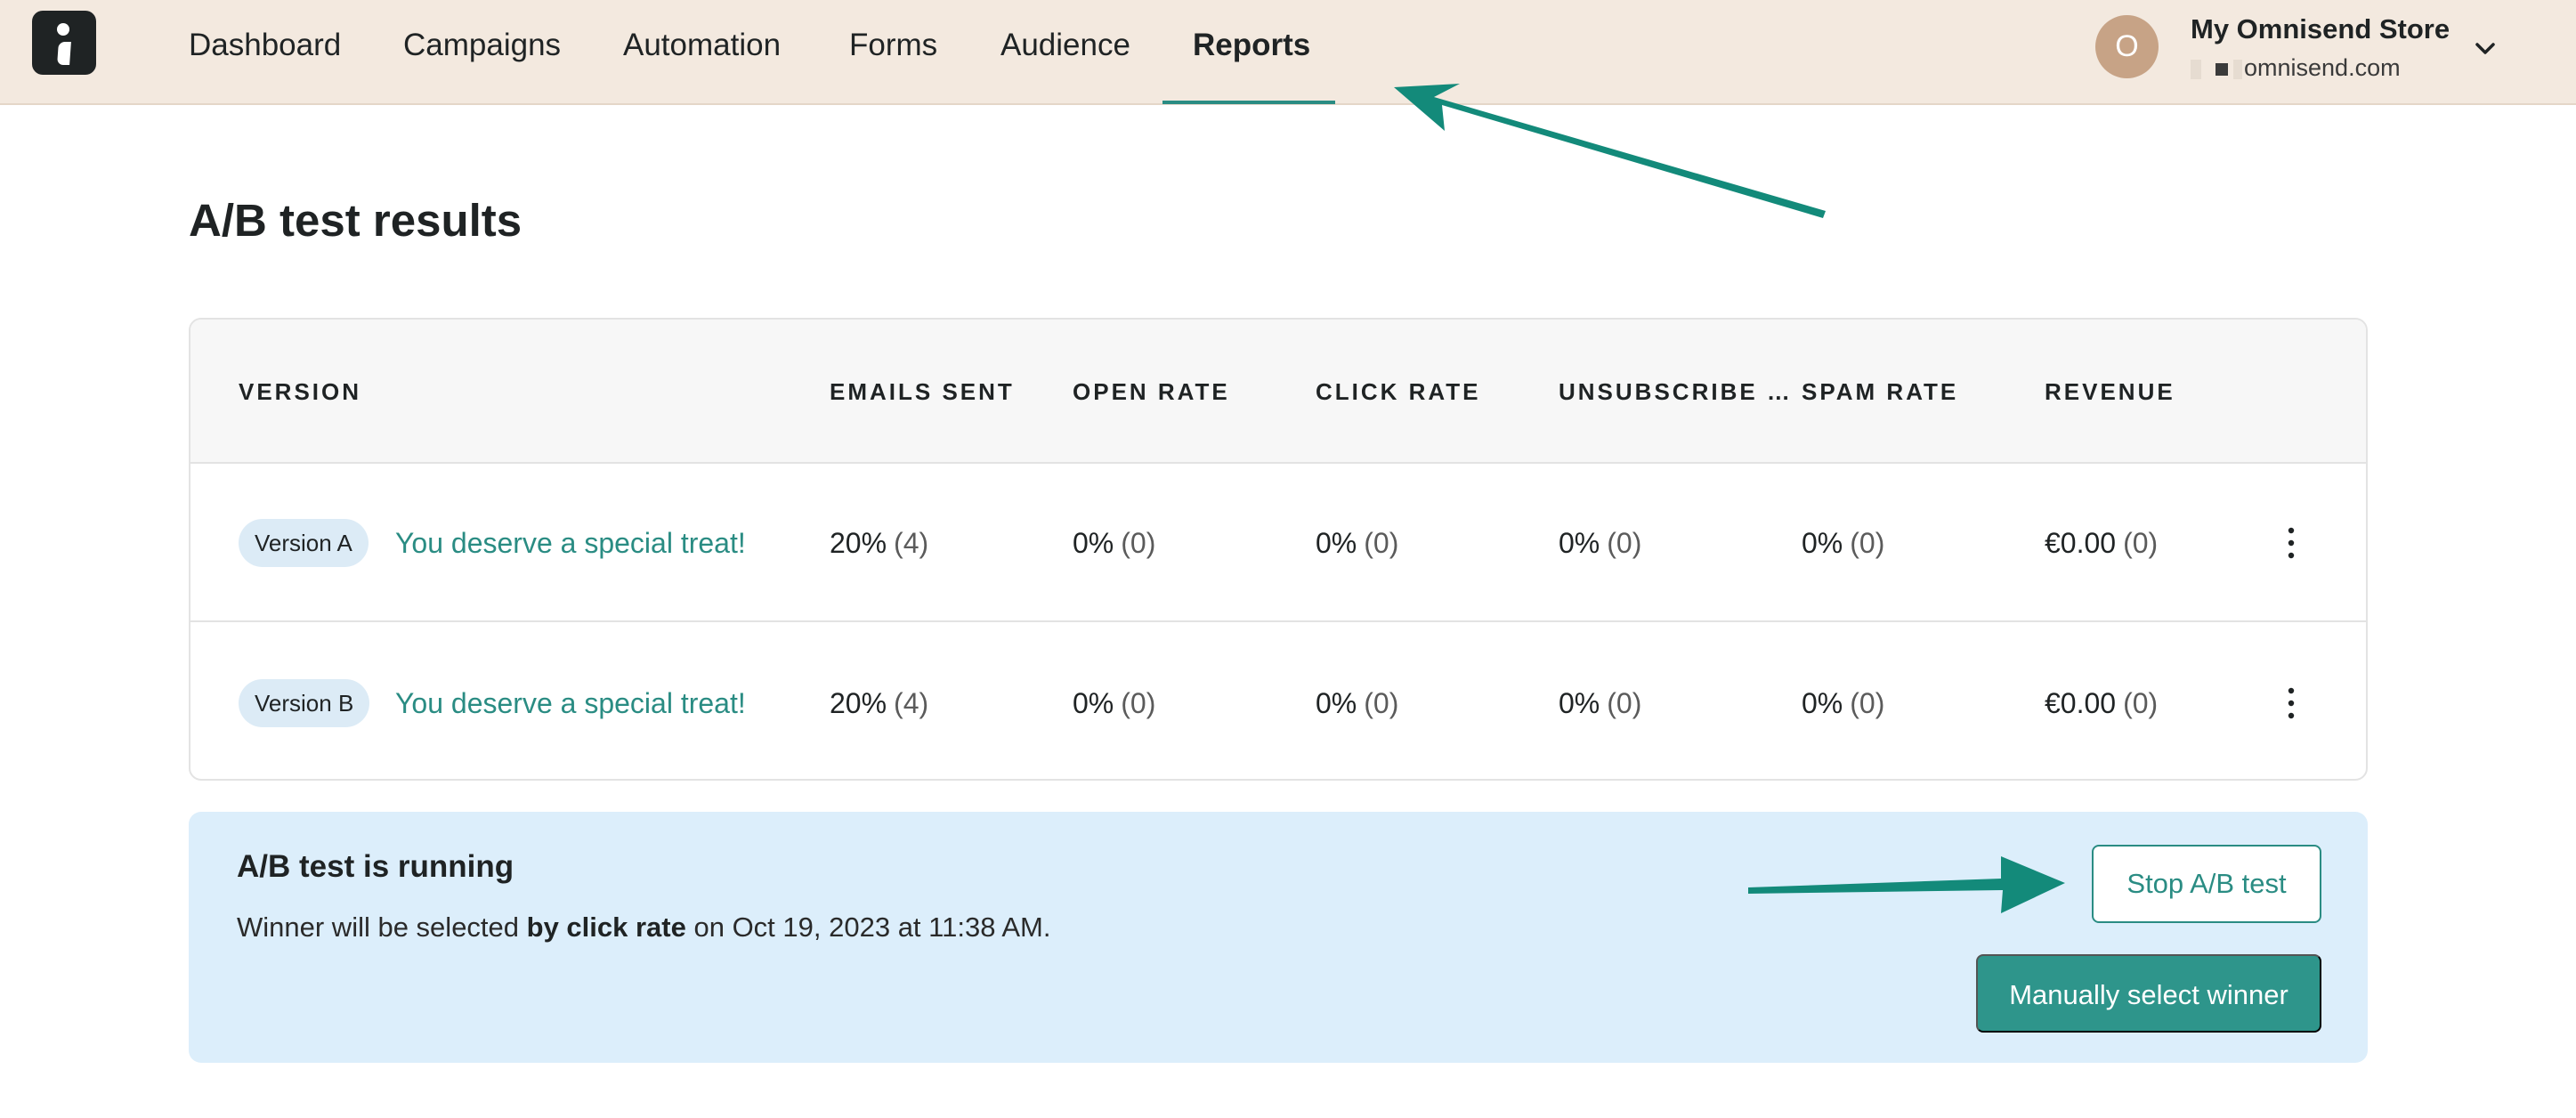  I want to click on logo-stem, so click(64, 53).